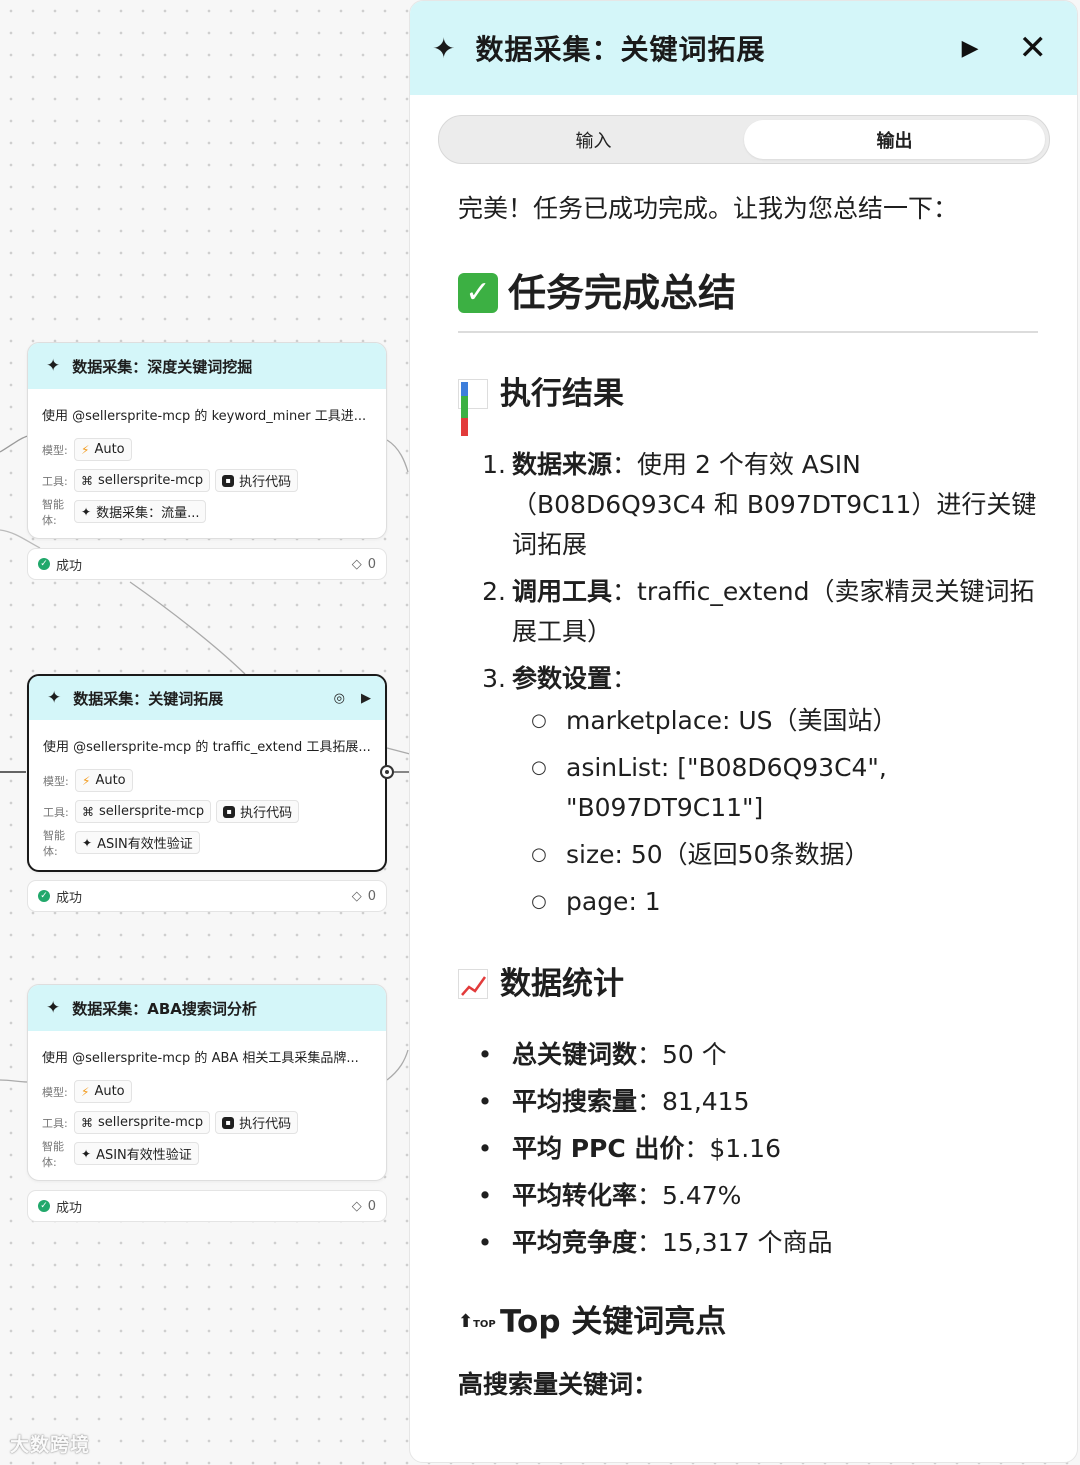  I want to click on agent-label: 智能体:, so click(53, 1154).